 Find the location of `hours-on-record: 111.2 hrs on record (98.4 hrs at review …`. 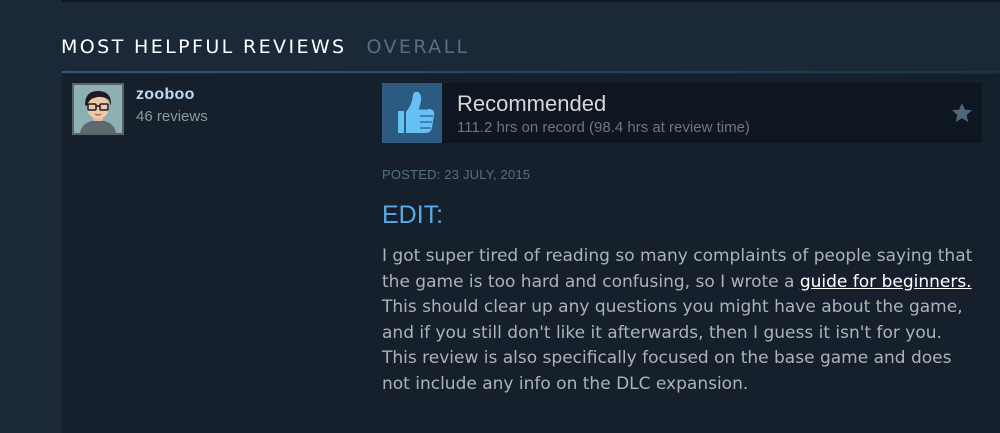

hours-on-record: 111.2 hrs on record (98.4 hrs at review … is located at coordinates (603, 127).